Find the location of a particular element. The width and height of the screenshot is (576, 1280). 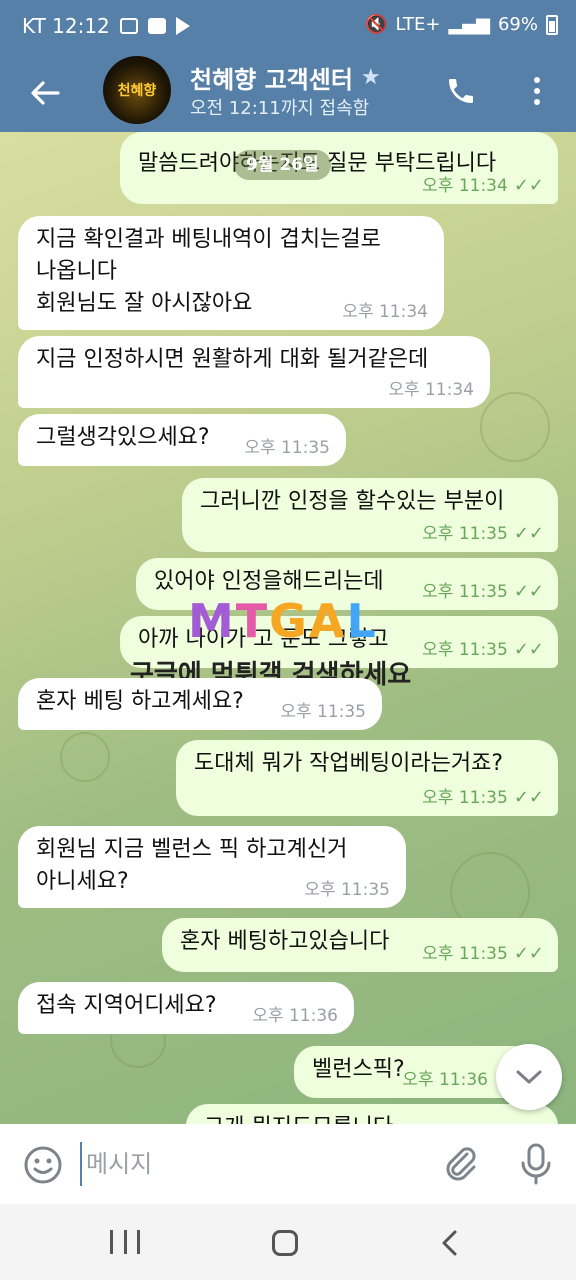

message-bubble-outgoing: 말씀드려야하는지도 질문 부탁드립니다 오후 11:34 ✓✓ is located at coordinates (339, 168).